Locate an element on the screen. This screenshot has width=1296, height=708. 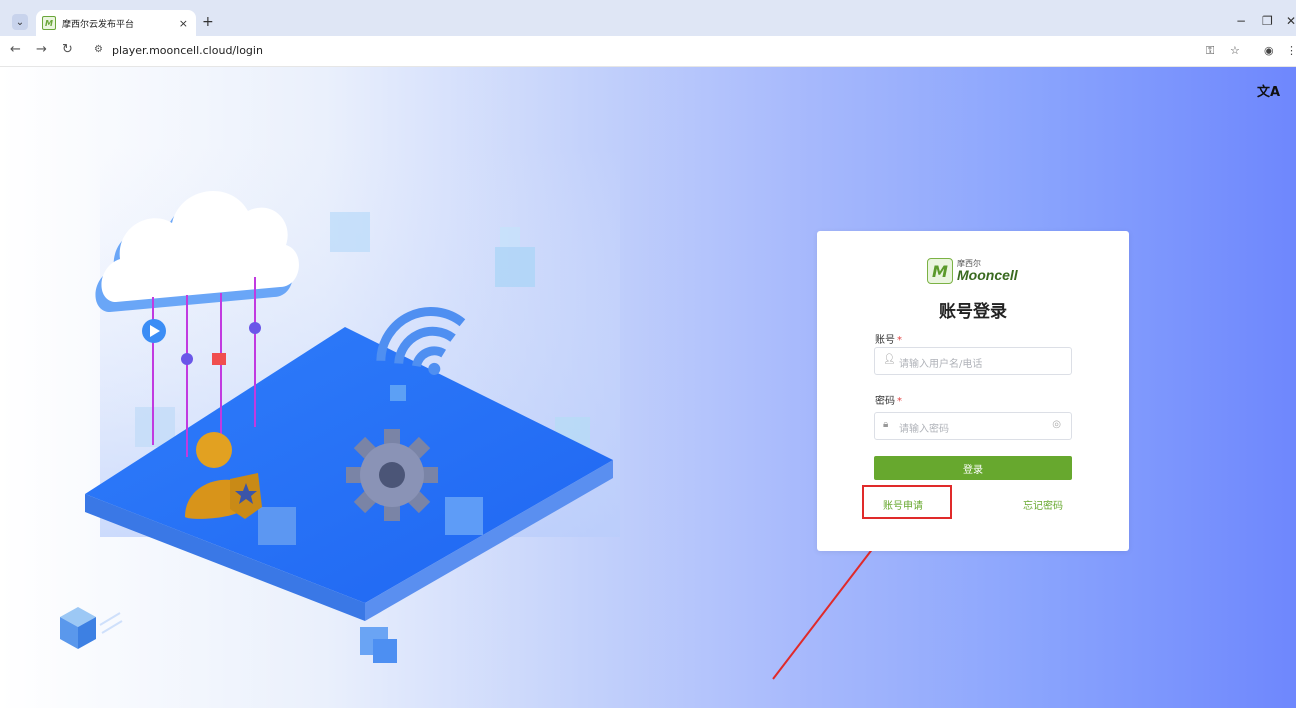
translate-icon: 文A is located at coordinates (1268, 90).